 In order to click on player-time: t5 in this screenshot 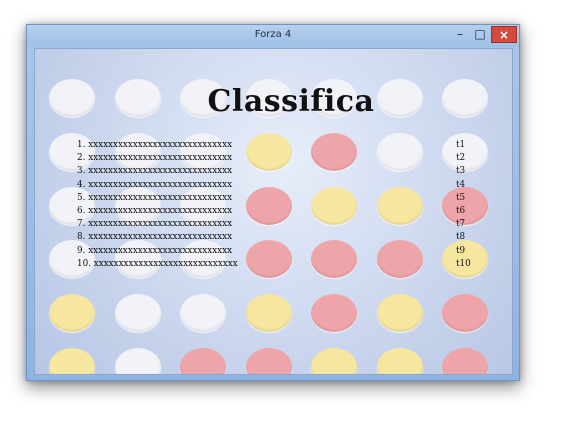, I will do `click(461, 197)`.